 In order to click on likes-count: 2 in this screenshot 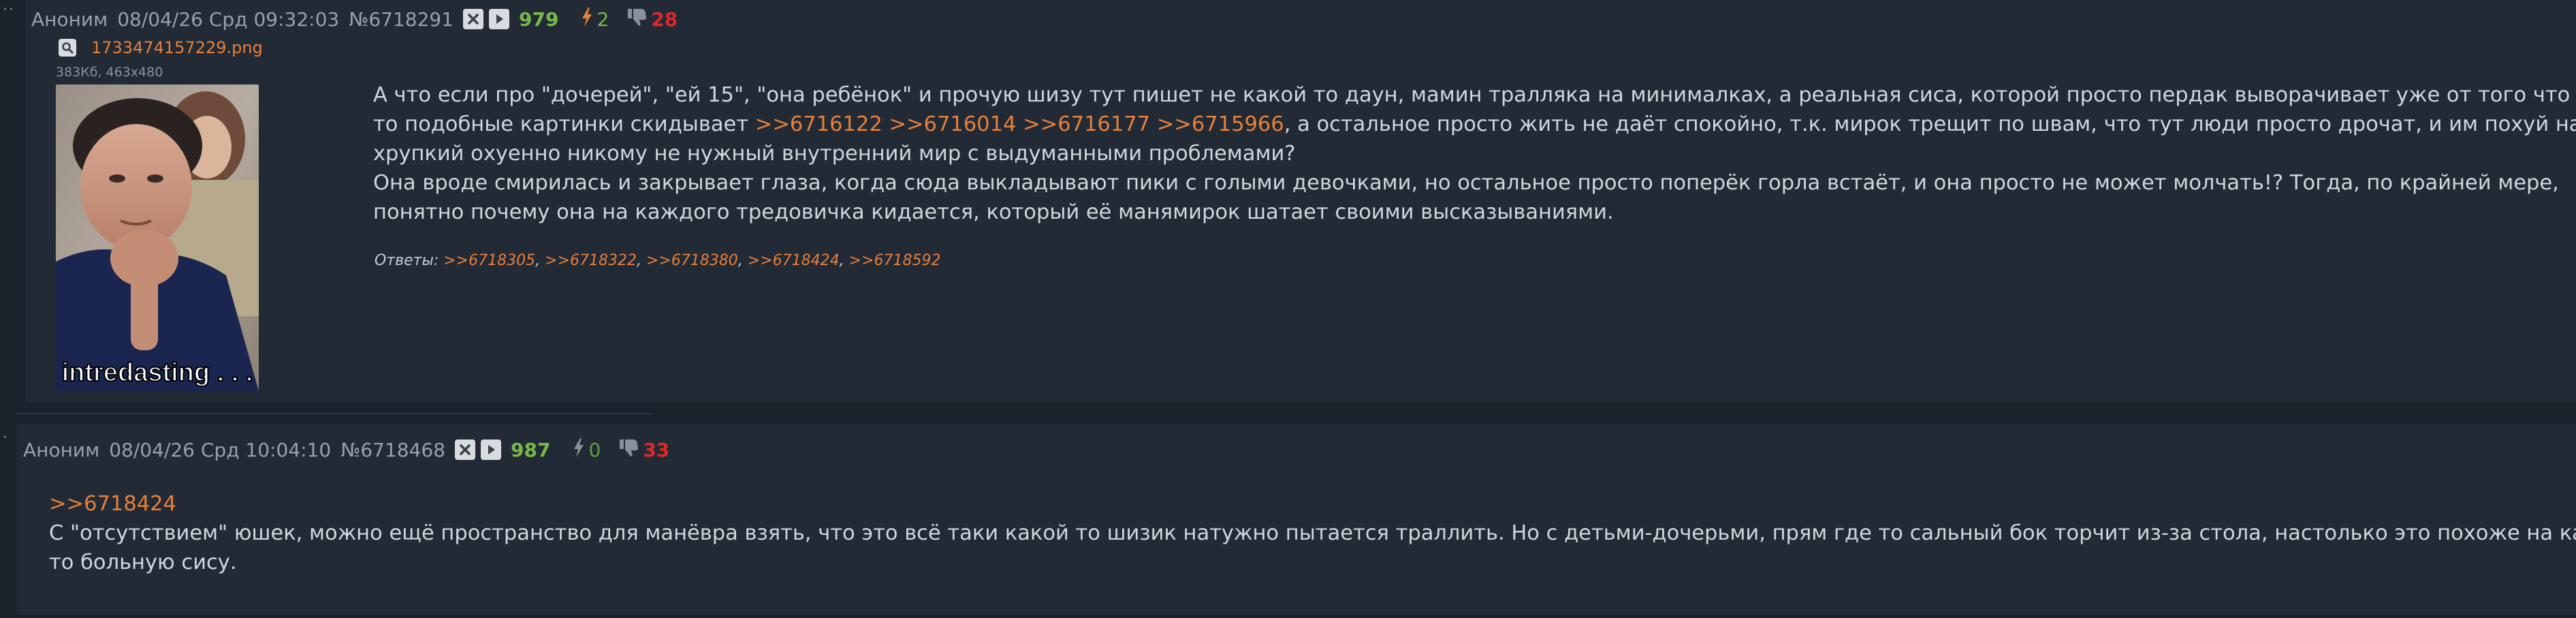, I will do `click(603, 19)`.